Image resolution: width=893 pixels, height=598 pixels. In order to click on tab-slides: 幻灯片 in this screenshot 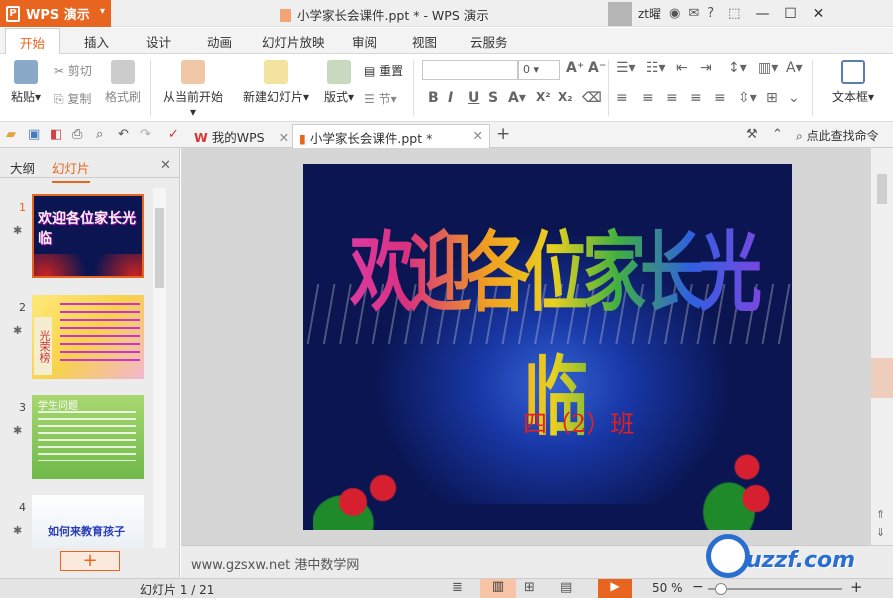, I will do `click(71, 170)`.